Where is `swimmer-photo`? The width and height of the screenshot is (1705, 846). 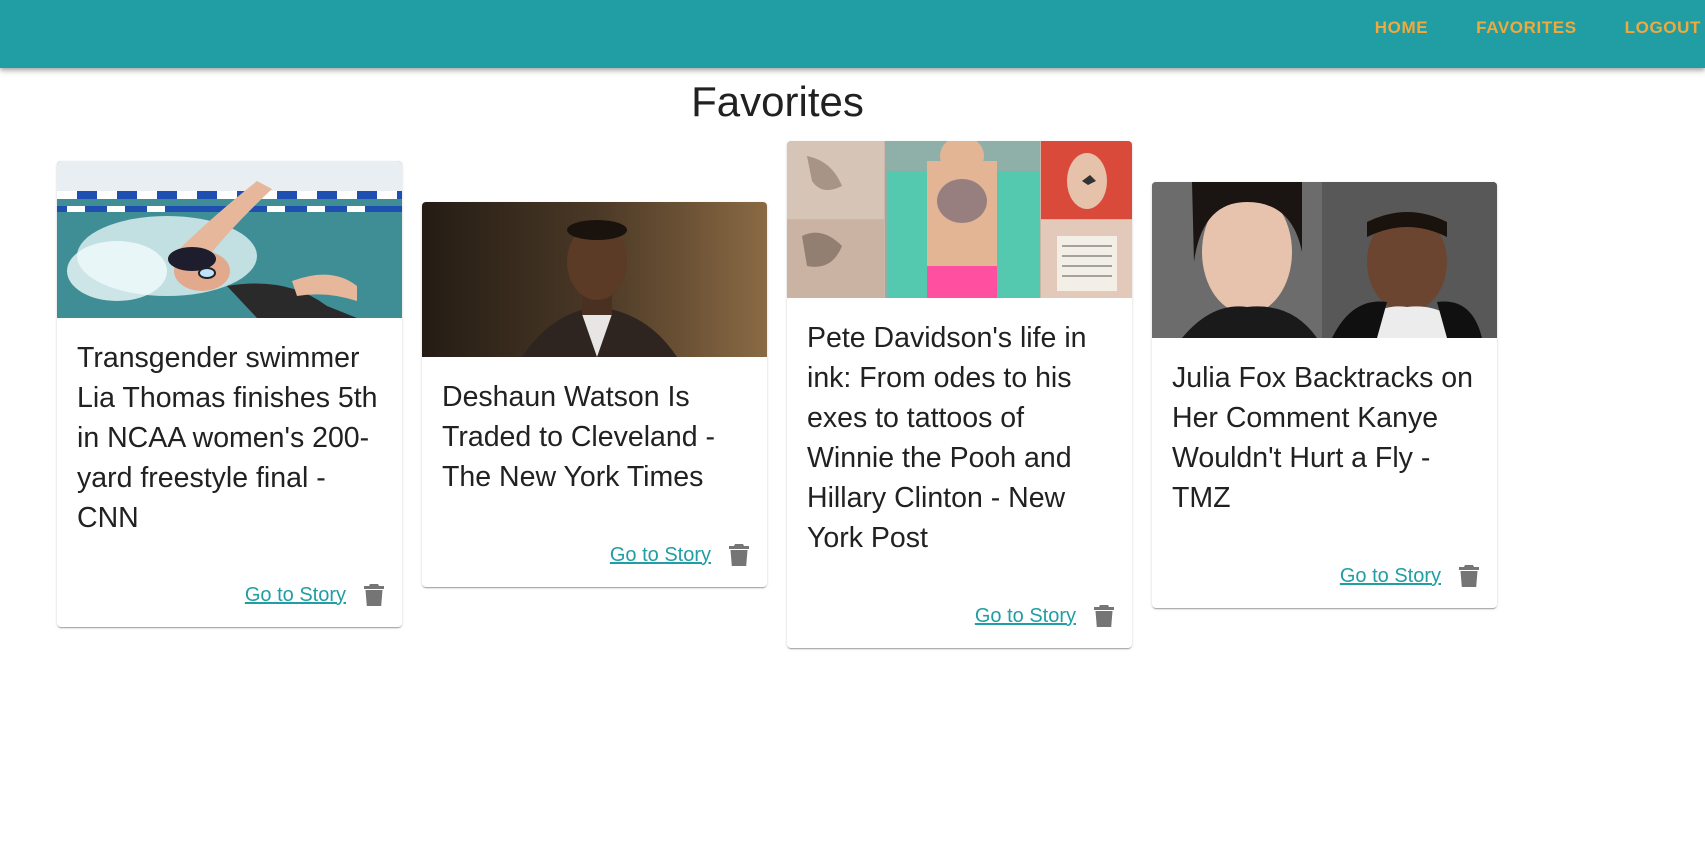 swimmer-photo is located at coordinates (229, 239).